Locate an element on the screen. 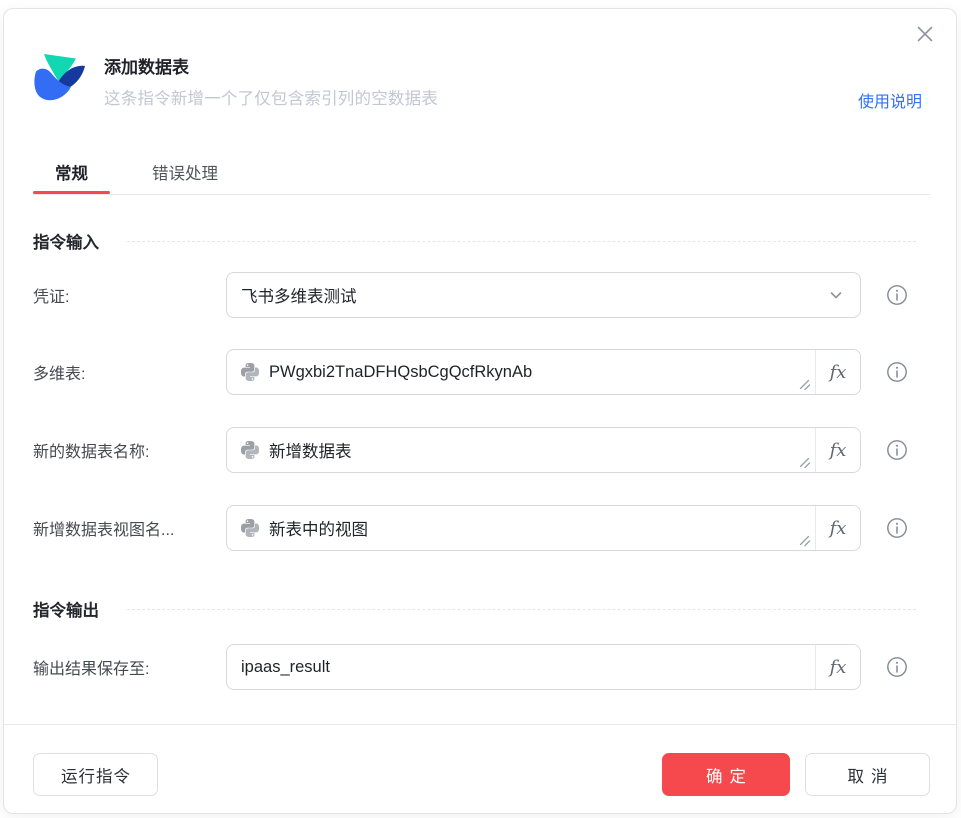 The image size is (961, 818). table-name-input: 新增数据表 is located at coordinates (521, 450).